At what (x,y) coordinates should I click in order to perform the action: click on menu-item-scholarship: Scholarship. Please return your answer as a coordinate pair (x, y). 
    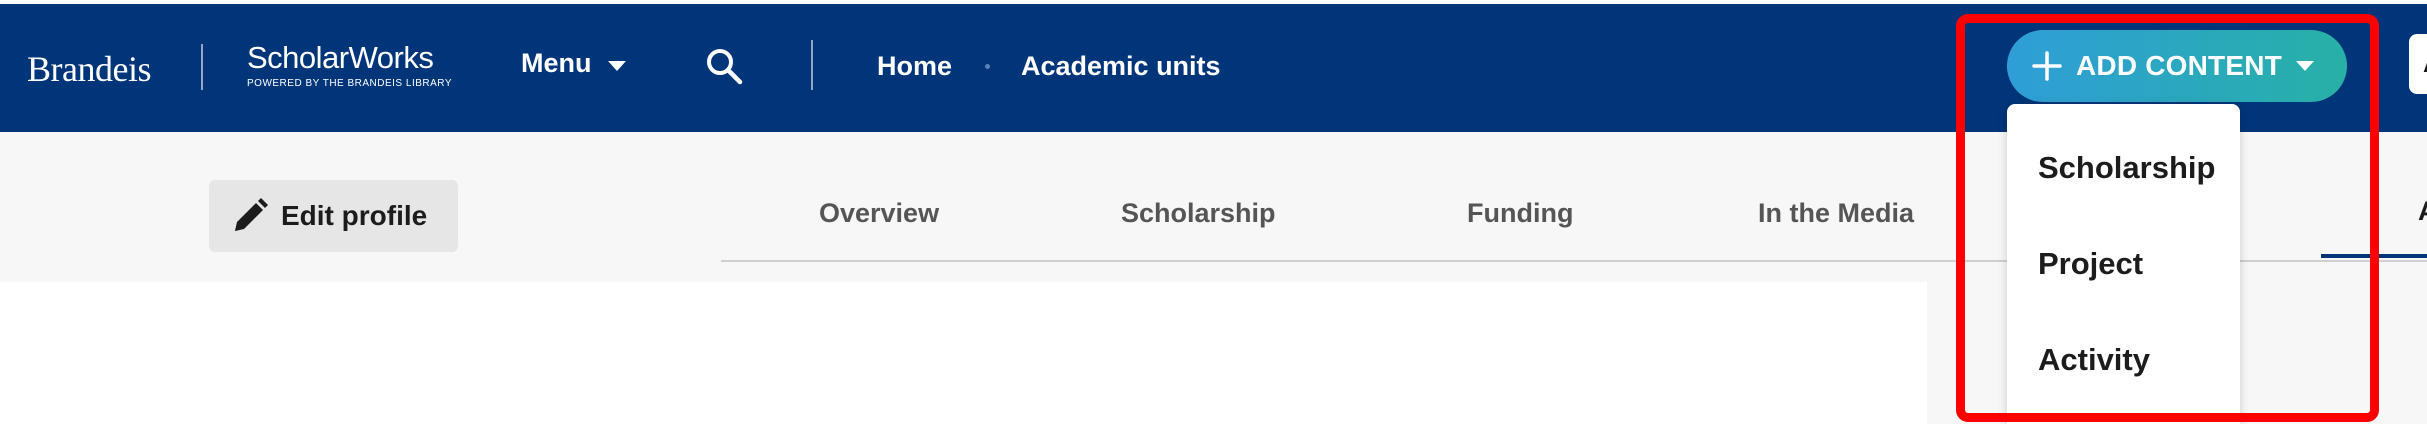
    Looking at the image, I should click on (2126, 168).